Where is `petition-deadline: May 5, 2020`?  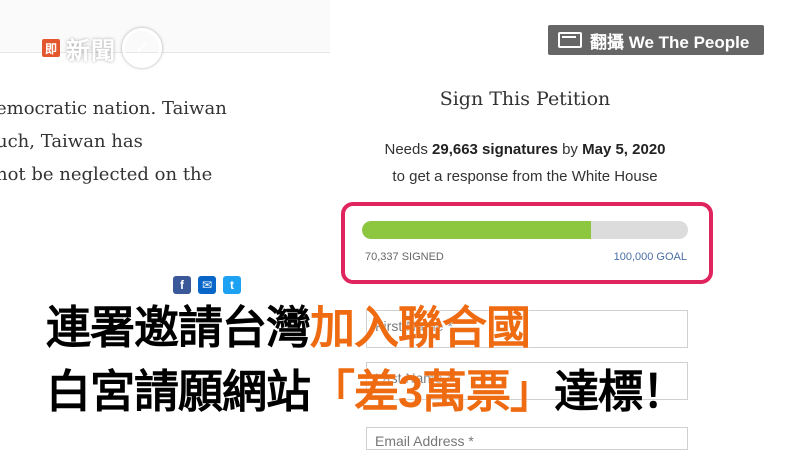
petition-deadline: May 5, 2020 is located at coordinates (624, 149).